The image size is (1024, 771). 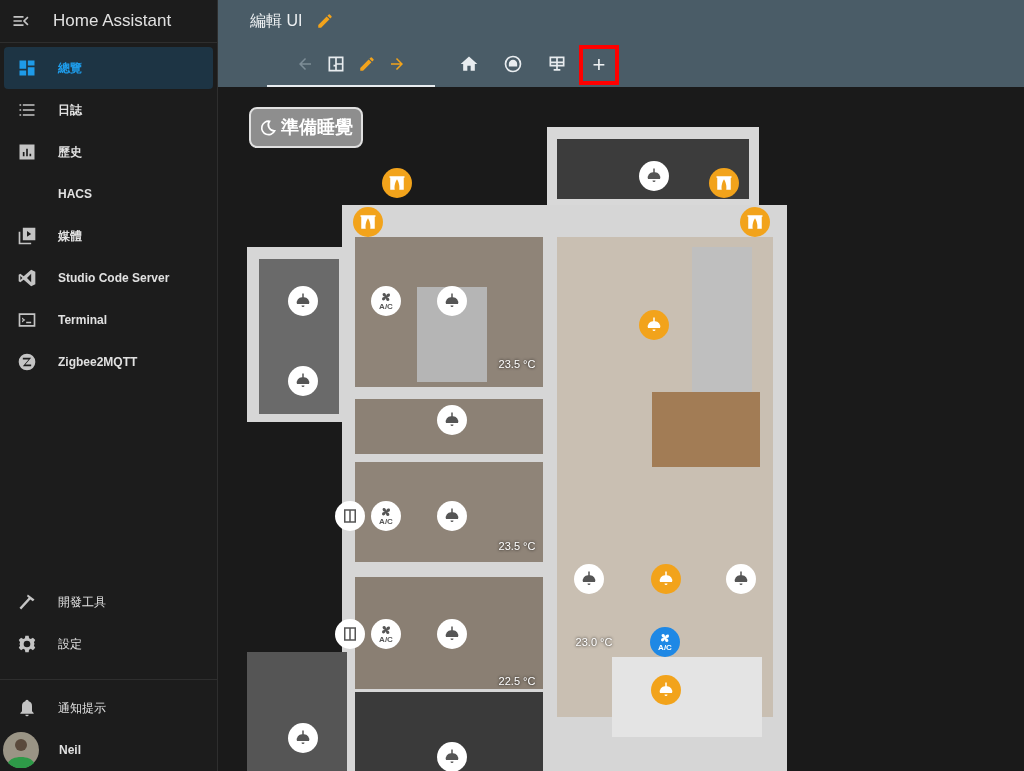 What do you see at coordinates (108, 236) in the screenshot?
I see `sidebar-item: 媒體` at bounding box center [108, 236].